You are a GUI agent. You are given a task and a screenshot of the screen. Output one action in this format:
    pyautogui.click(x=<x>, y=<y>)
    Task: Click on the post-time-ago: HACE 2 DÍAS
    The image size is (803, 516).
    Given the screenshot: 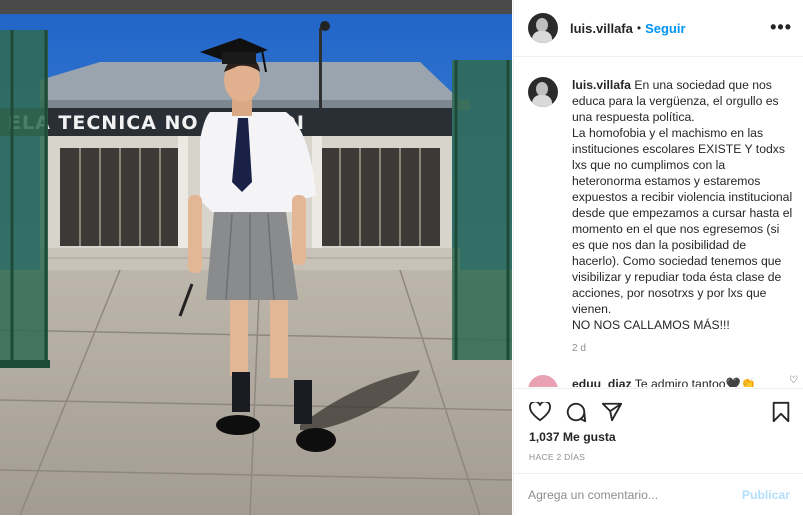 What is the action you would take?
    pyautogui.click(x=557, y=457)
    